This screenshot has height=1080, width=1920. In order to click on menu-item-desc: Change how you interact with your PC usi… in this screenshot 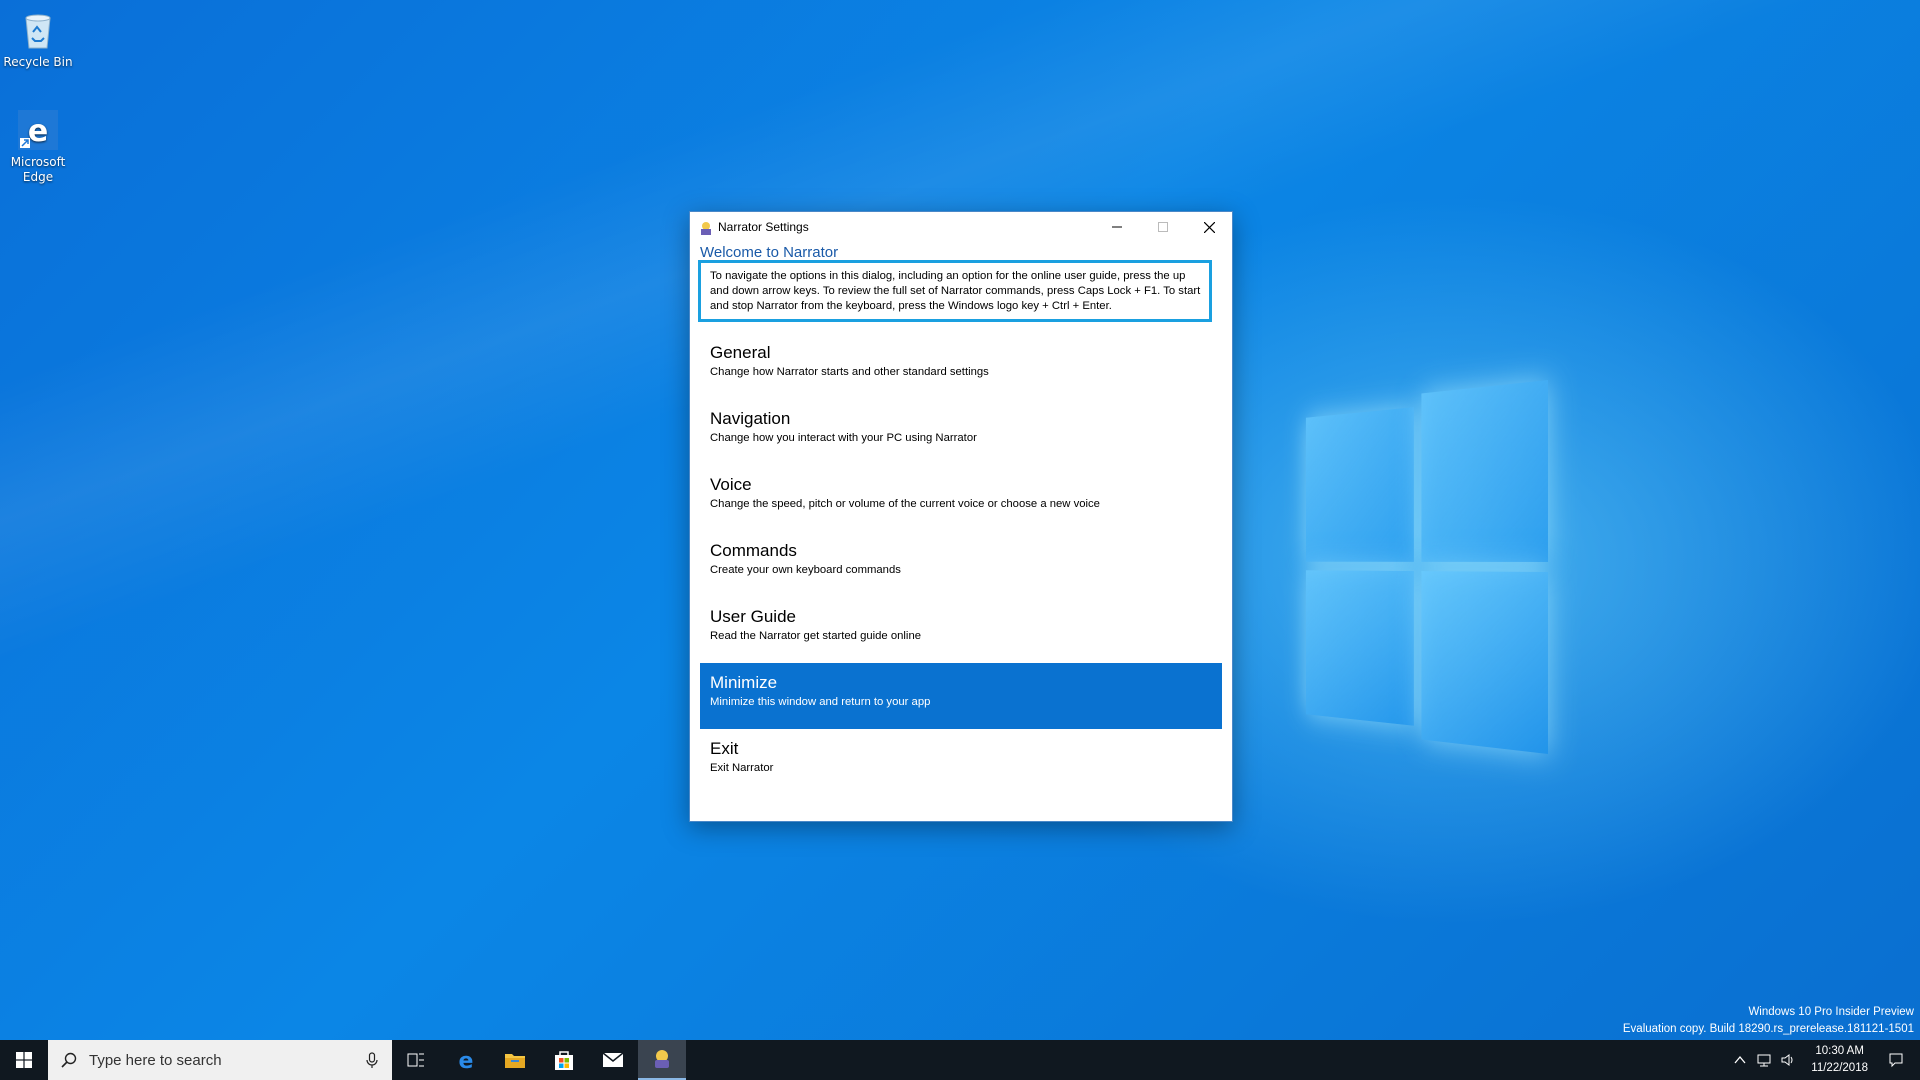, I will do `click(966, 438)`.